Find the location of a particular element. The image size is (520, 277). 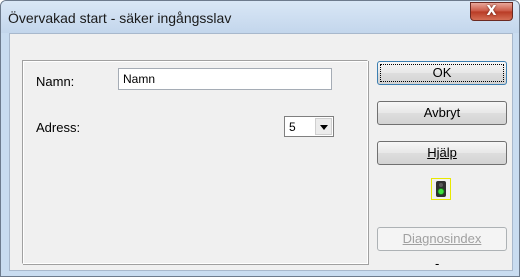

status-indicator-icon is located at coordinates (441, 189).